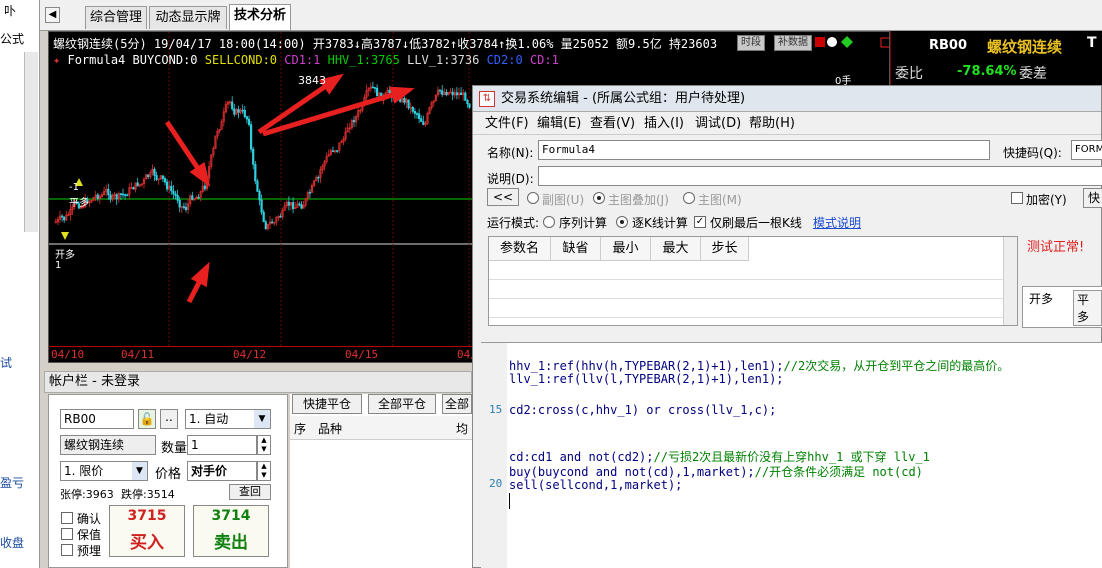 Image resolution: width=1102 pixels, height=568 pixels. I want to click on mainchart-radio, so click(689, 198).